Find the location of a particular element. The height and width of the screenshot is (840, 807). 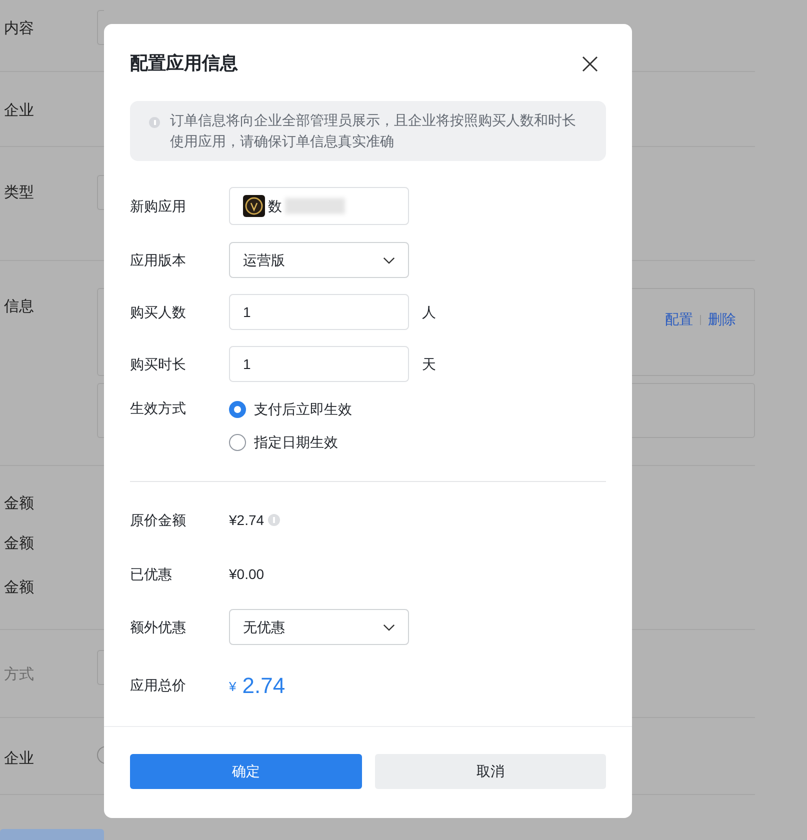

form-label: 信息 is located at coordinates (18, 307).